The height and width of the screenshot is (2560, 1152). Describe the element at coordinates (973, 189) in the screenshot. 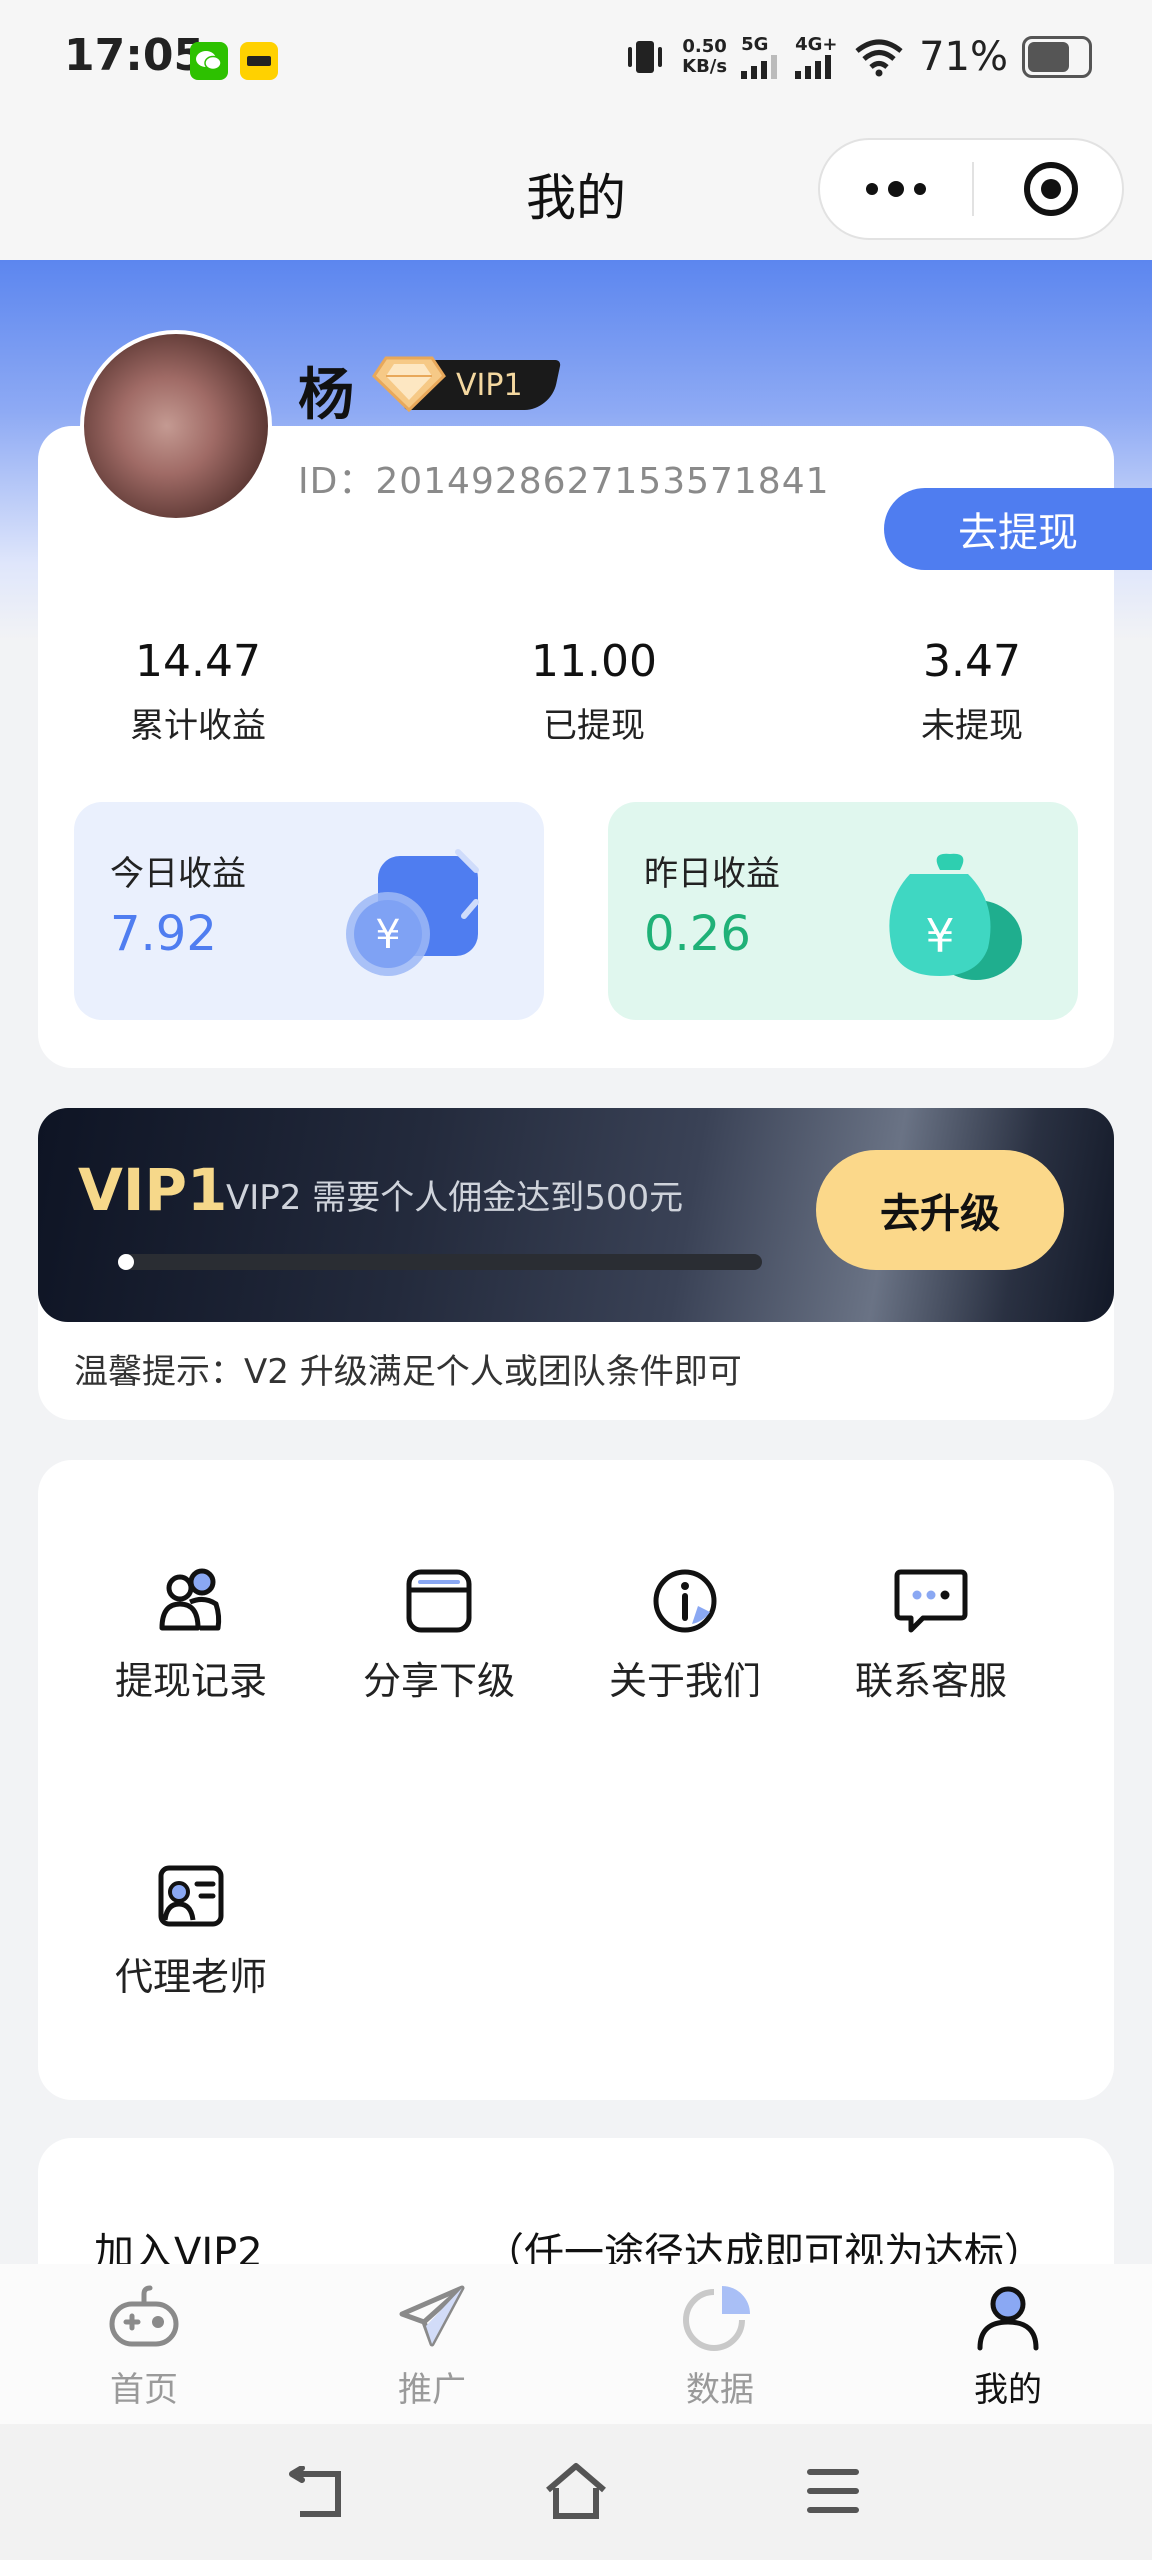

I see `capsule-divider` at that location.